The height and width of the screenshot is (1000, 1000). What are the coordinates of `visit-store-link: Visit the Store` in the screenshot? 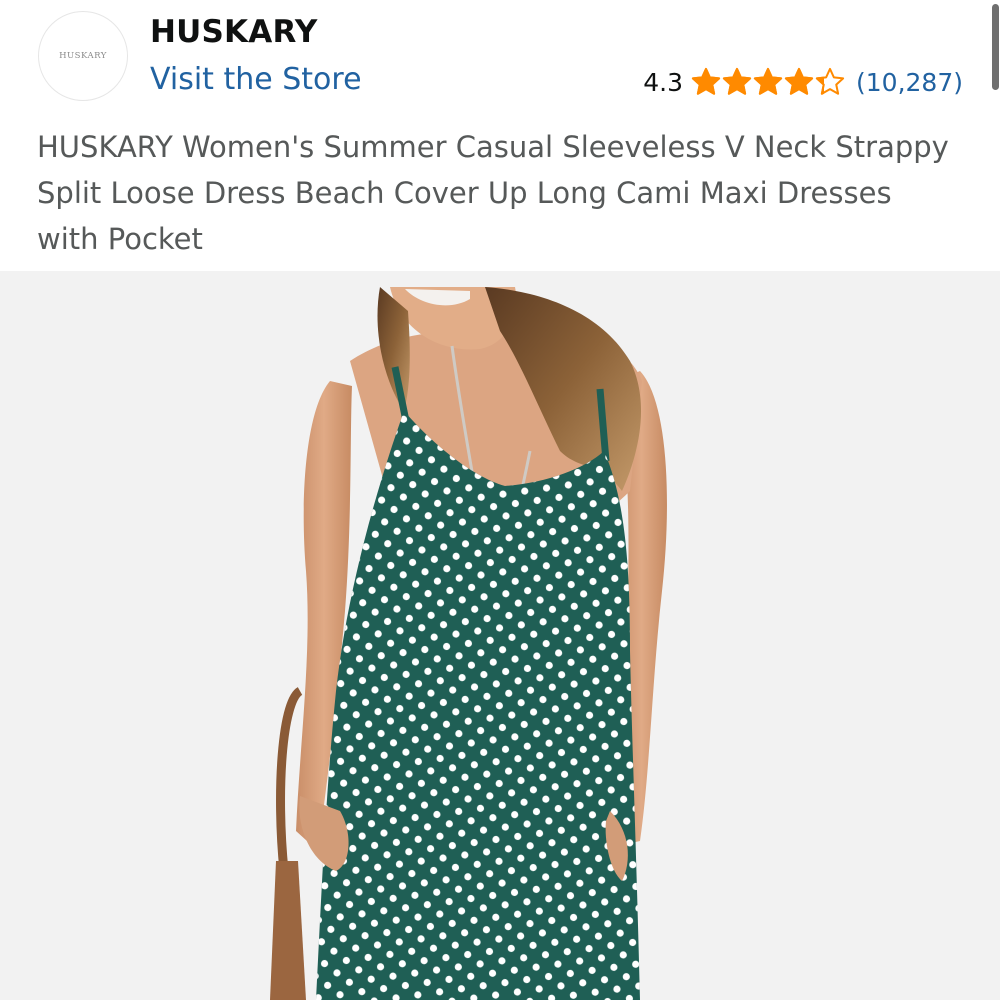 It's located at (256, 79).